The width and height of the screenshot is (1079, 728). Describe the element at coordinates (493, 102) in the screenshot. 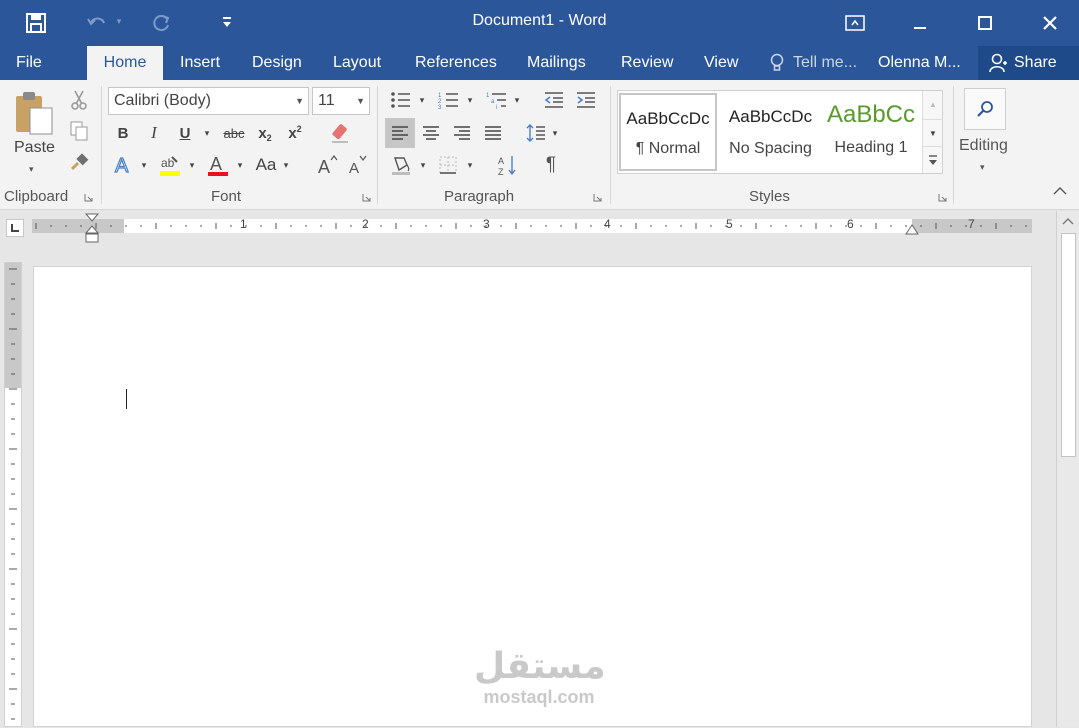

I see `svg-text: a` at that location.